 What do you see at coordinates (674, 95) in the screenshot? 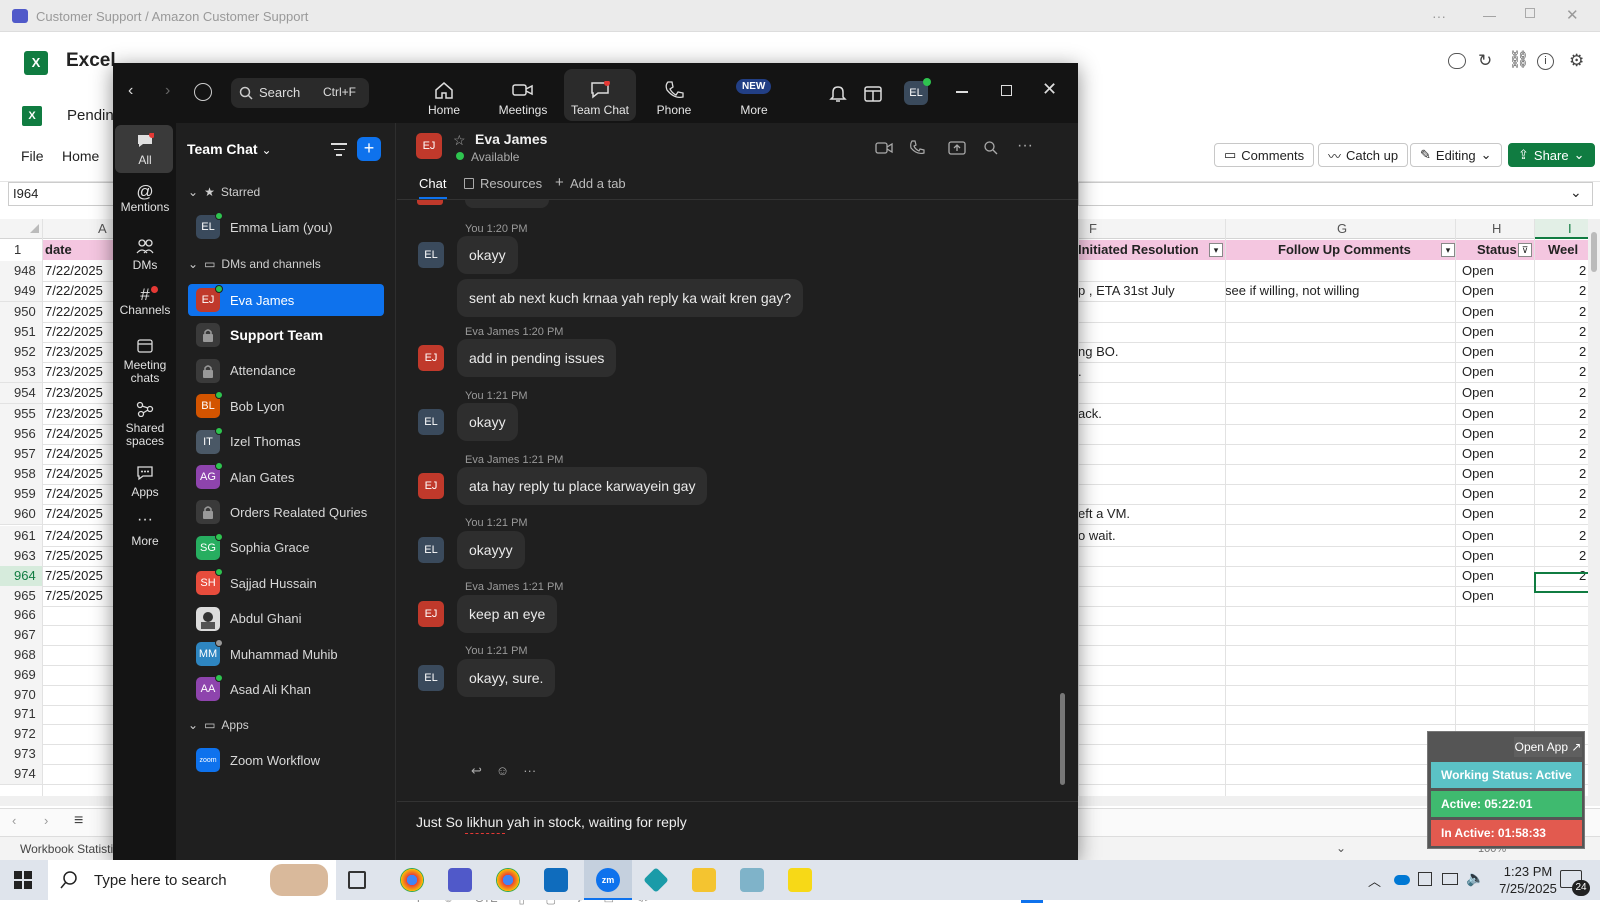
I see `tab-phone: Phone` at bounding box center [674, 95].